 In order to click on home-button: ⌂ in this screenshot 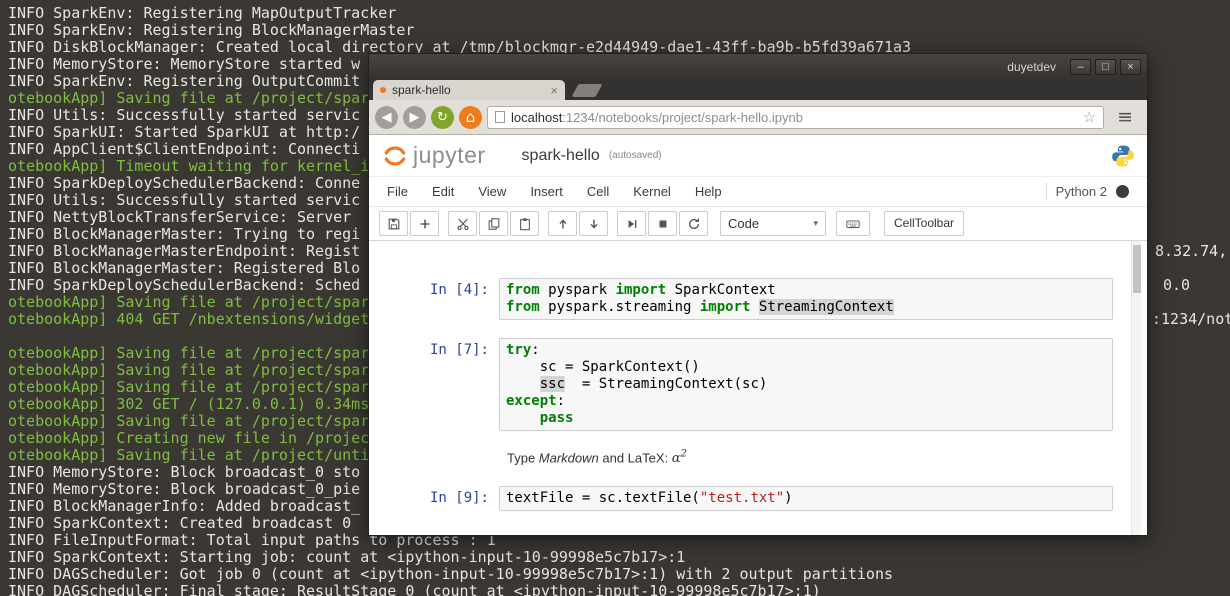, I will do `click(470, 117)`.